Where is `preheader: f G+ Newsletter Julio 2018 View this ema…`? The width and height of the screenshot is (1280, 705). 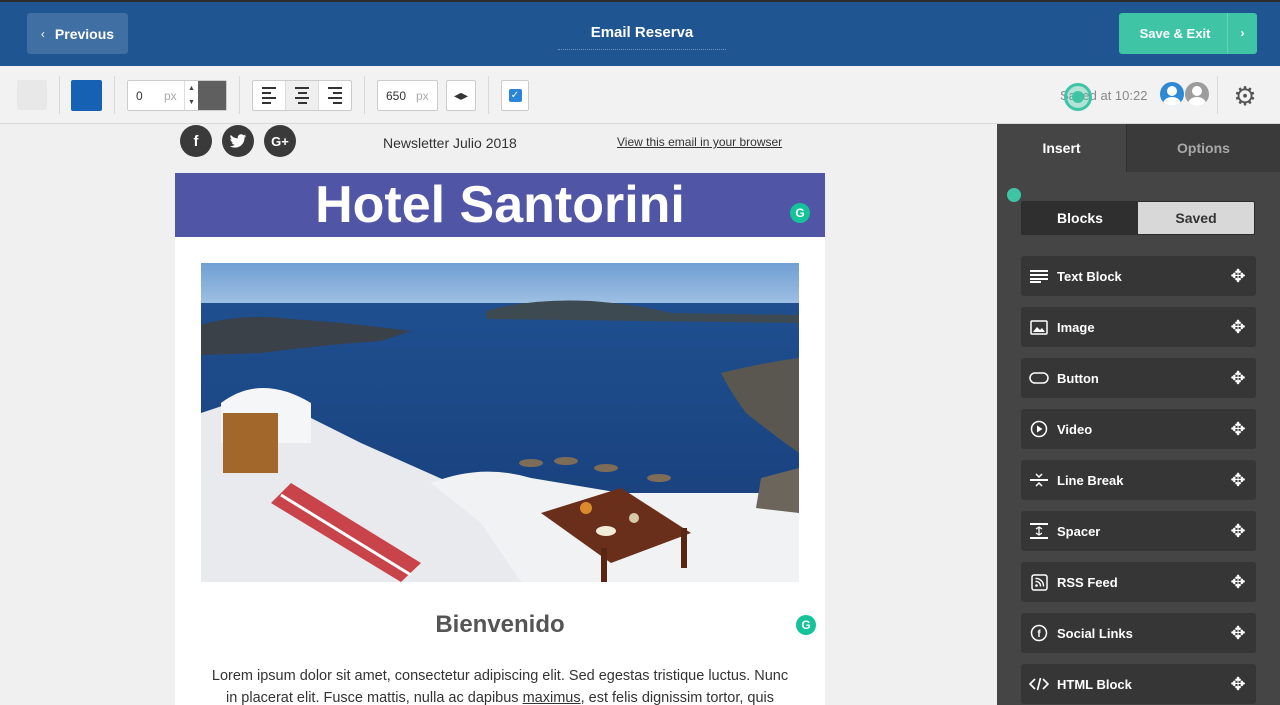
preheader: f G+ Newsletter Julio 2018 View this ema… is located at coordinates (500, 148).